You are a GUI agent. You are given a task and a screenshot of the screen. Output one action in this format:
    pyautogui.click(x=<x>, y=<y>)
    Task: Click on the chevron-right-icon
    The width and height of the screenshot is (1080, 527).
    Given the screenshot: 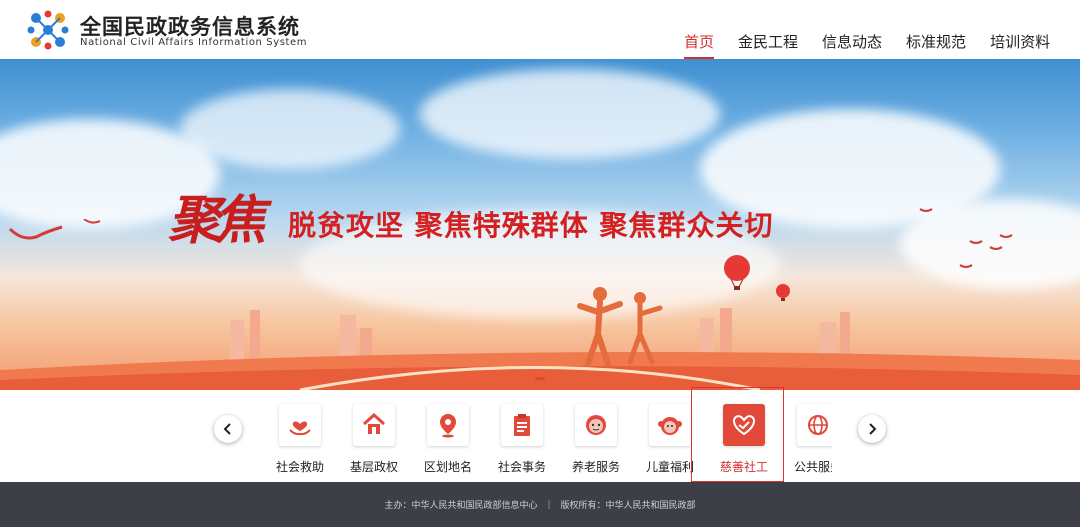 What is the action you would take?
    pyautogui.click(x=873, y=429)
    